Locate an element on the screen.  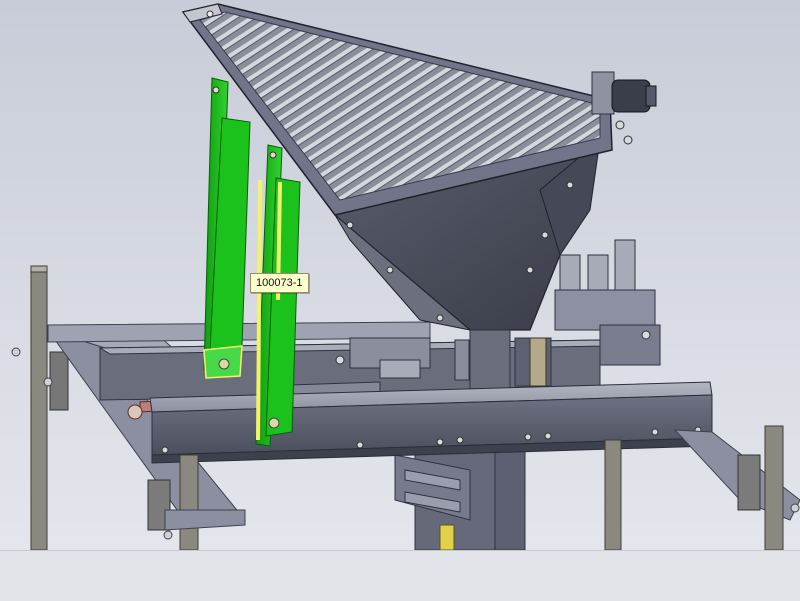
center-support-column is located at coordinates (460, 494).